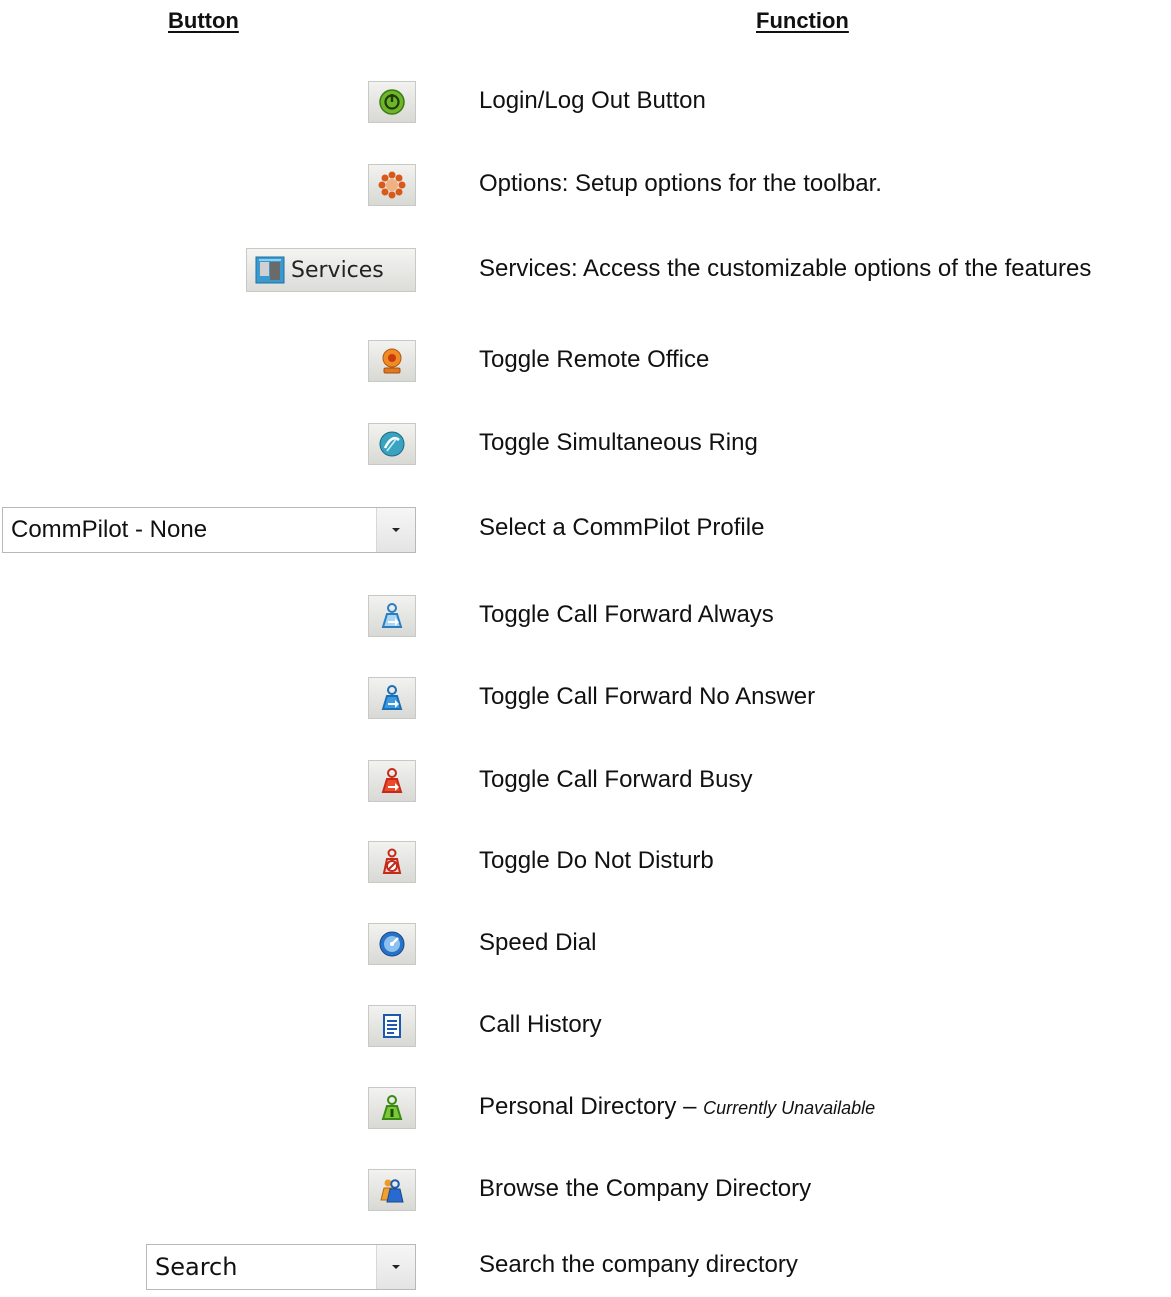 This screenshot has height=1297, width=1171. I want to click on personal-directory-label: Personal Directory –, so click(591, 1106).